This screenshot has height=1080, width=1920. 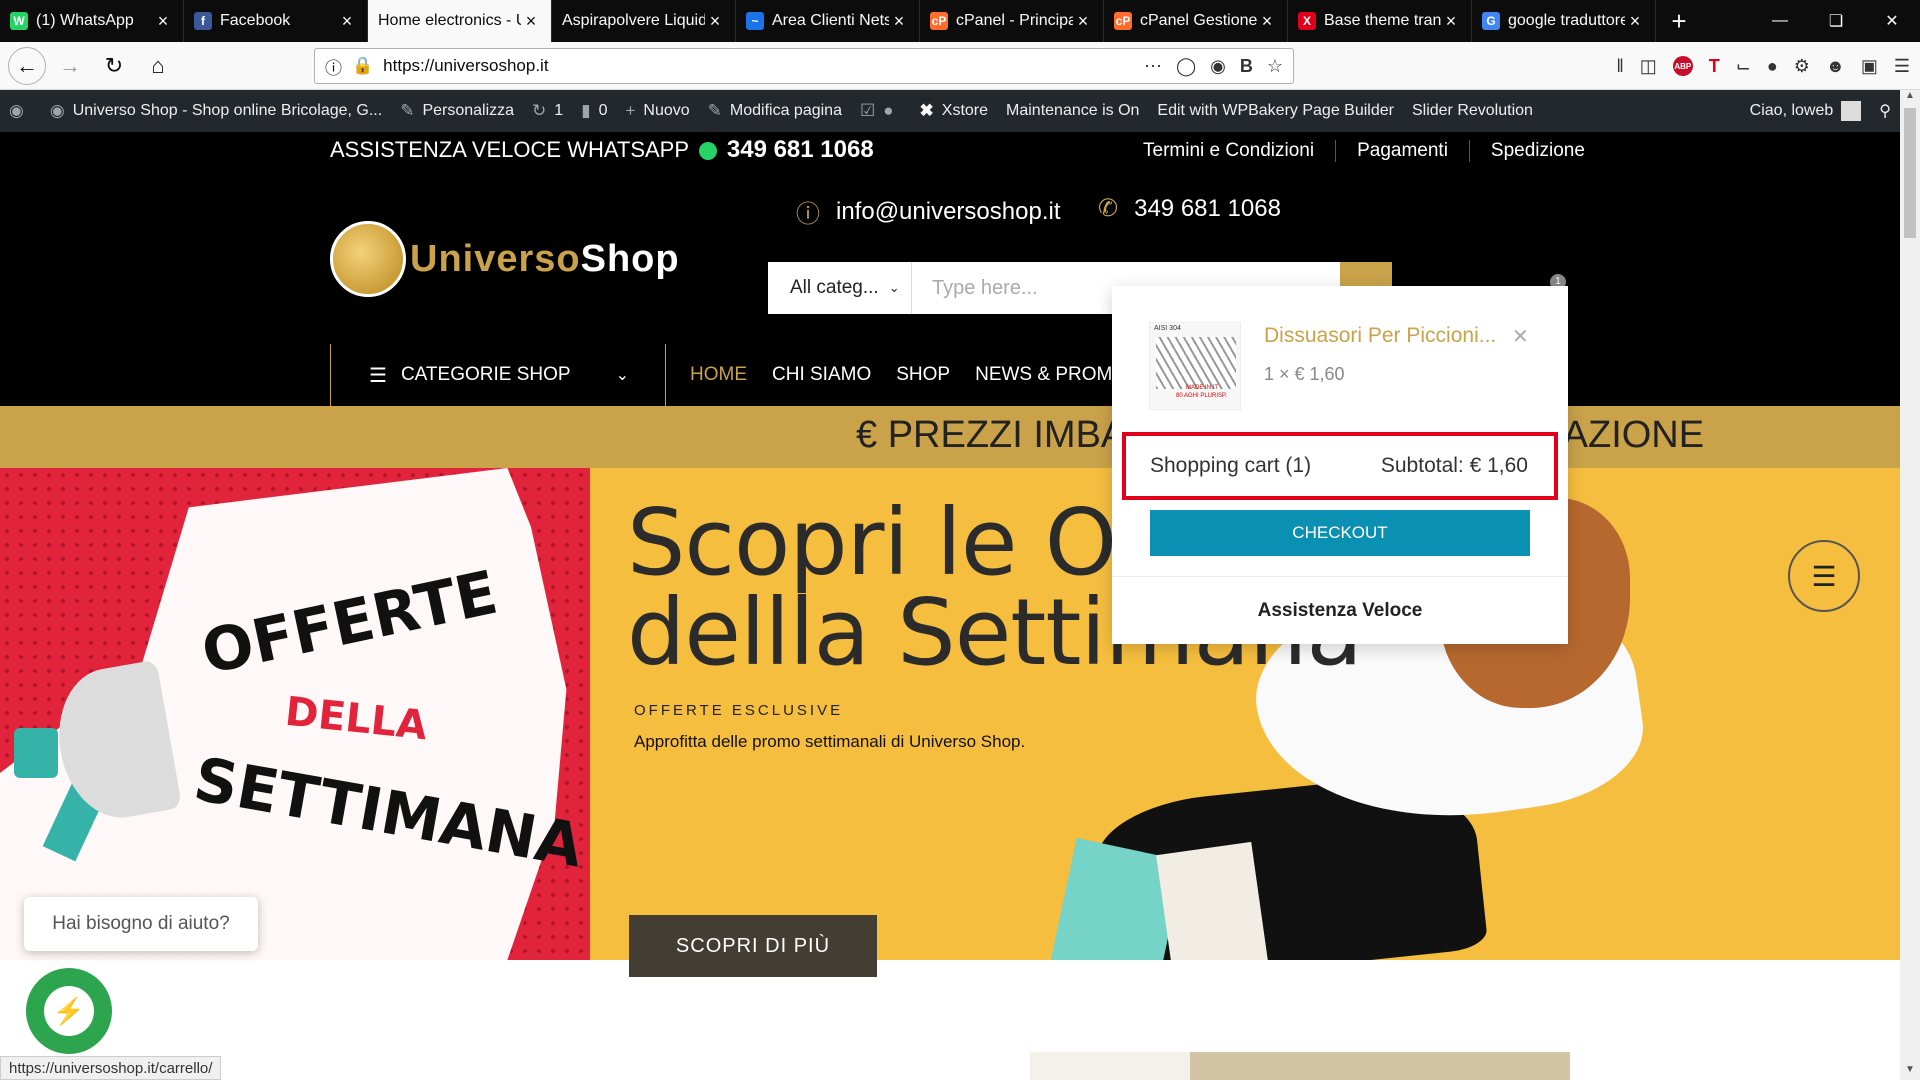 I want to click on category-select: All categ... ⌄, so click(x=840, y=288).